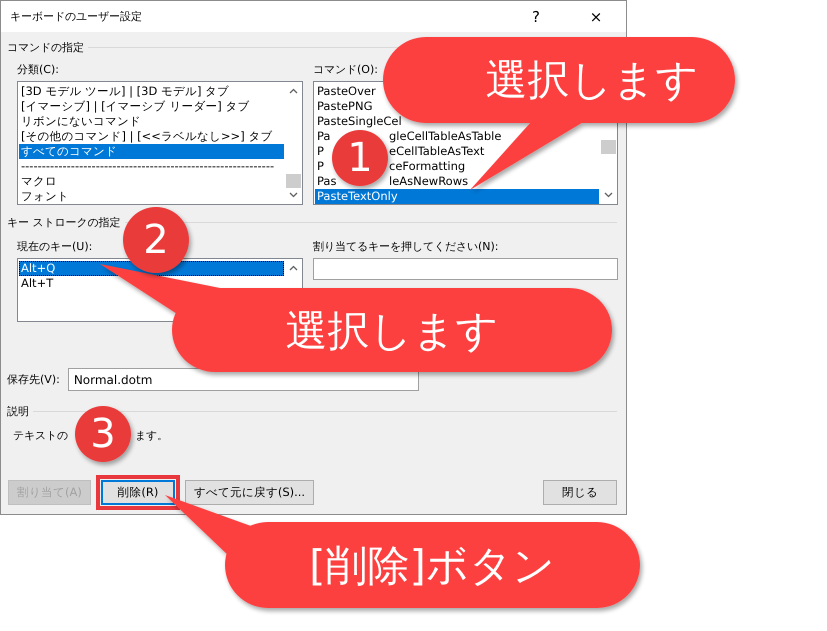 The image size is (827, 631). Describe the element at coordinates (76, 16) in the screenshot. I see `window-title: キーボードのユーザー設定` at that location.